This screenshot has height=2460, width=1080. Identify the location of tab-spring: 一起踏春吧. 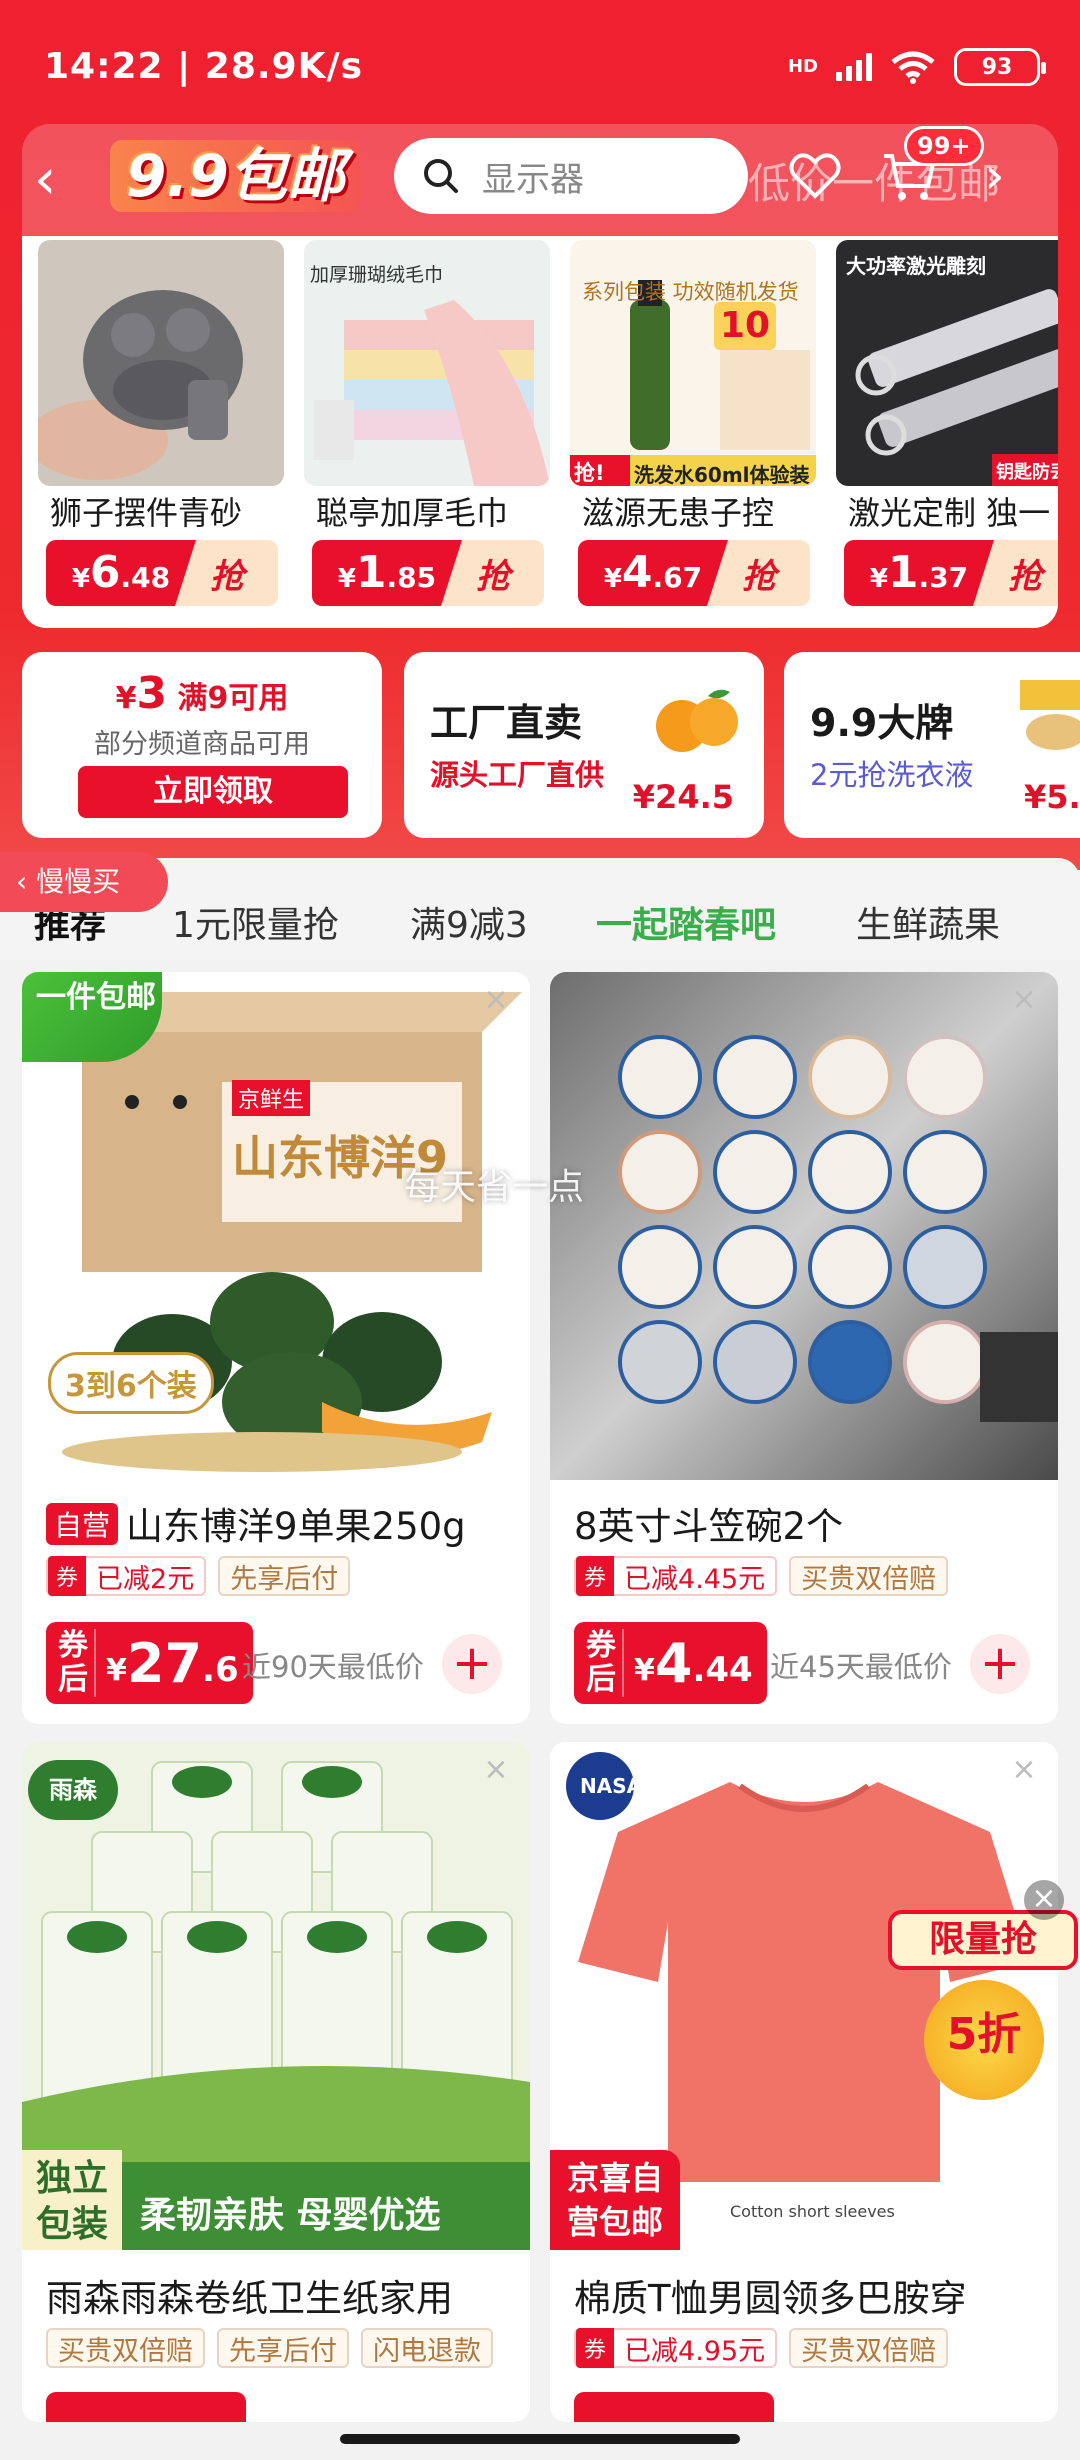
(686, 922).